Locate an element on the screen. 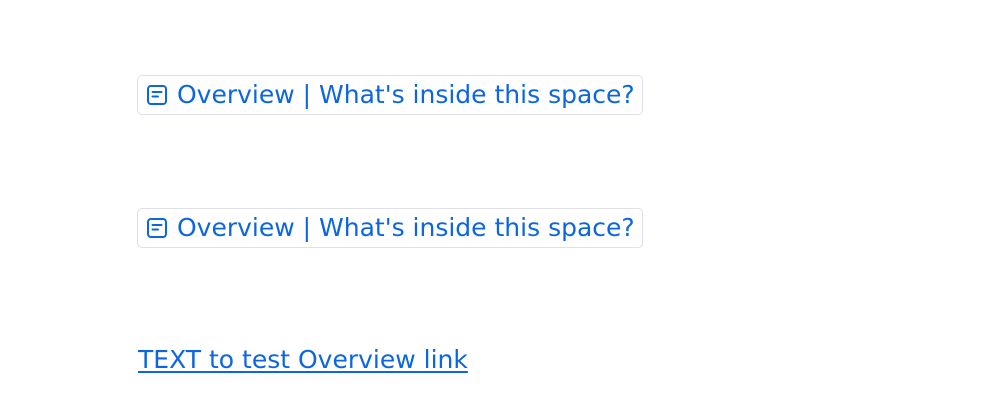  inline-card-link-overview-1: Overview | What's inside this space? is located at coordinates (390, 95).